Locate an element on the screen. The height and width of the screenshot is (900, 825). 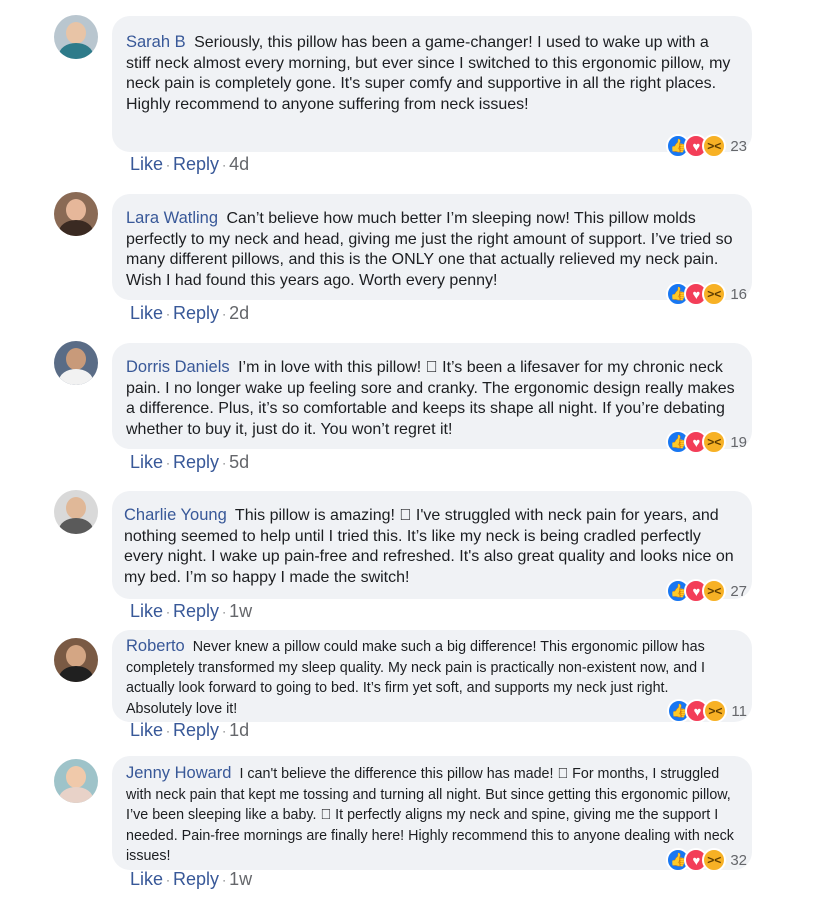
reaction-summary: 👍 ♥ >< 11 is located at coordinates (707, 711).